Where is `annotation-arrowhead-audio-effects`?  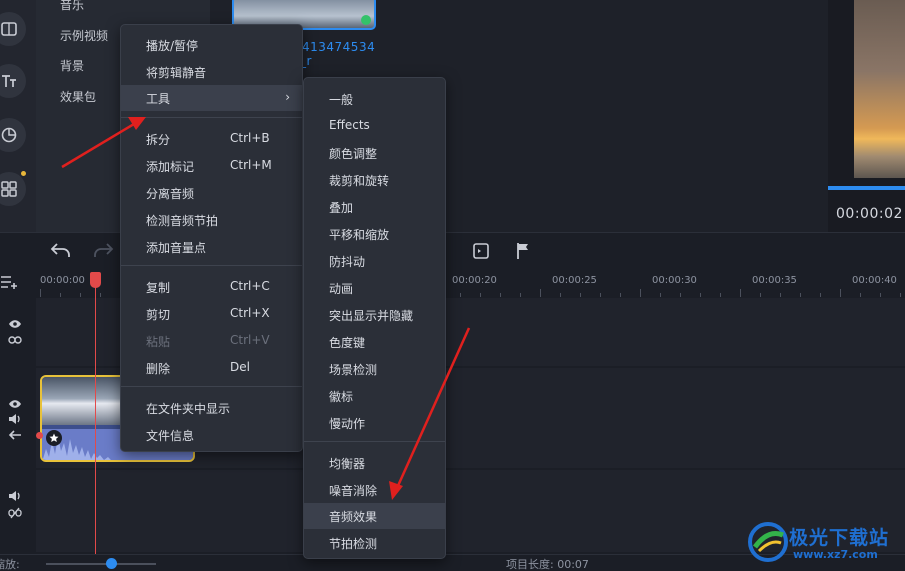 annotation-arrowhead-audio-effects is located at coordinates (396, 490).